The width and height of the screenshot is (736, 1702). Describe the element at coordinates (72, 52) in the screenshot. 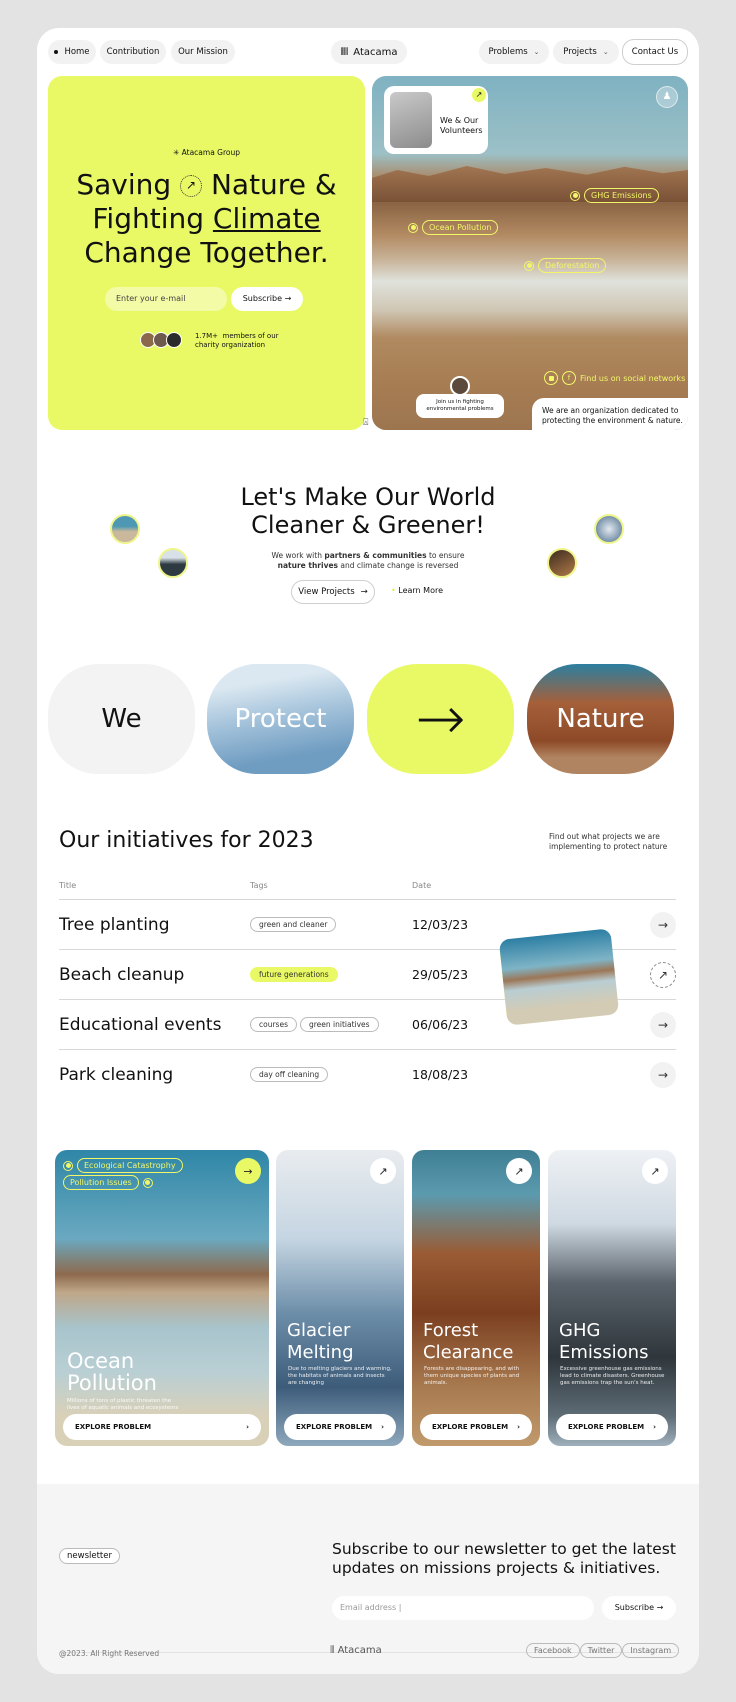

I see `nav-home: Home` at that location.